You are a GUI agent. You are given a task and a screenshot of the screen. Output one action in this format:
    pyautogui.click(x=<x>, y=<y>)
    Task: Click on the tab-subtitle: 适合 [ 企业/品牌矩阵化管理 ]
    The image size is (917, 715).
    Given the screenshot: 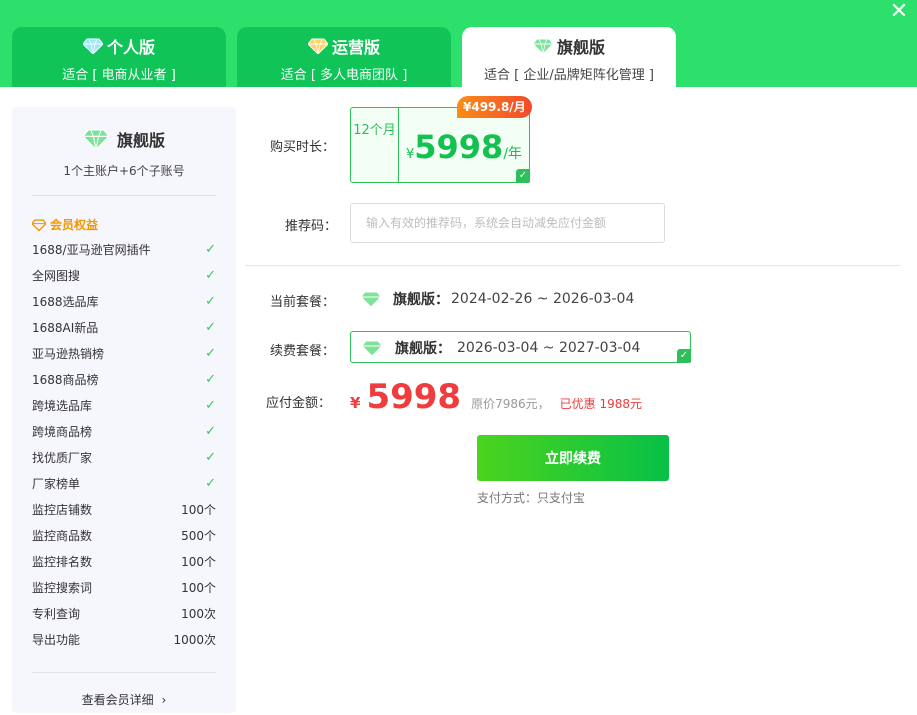 What is the action you would take?
    pyautogui.click(x=569, y=75)
    